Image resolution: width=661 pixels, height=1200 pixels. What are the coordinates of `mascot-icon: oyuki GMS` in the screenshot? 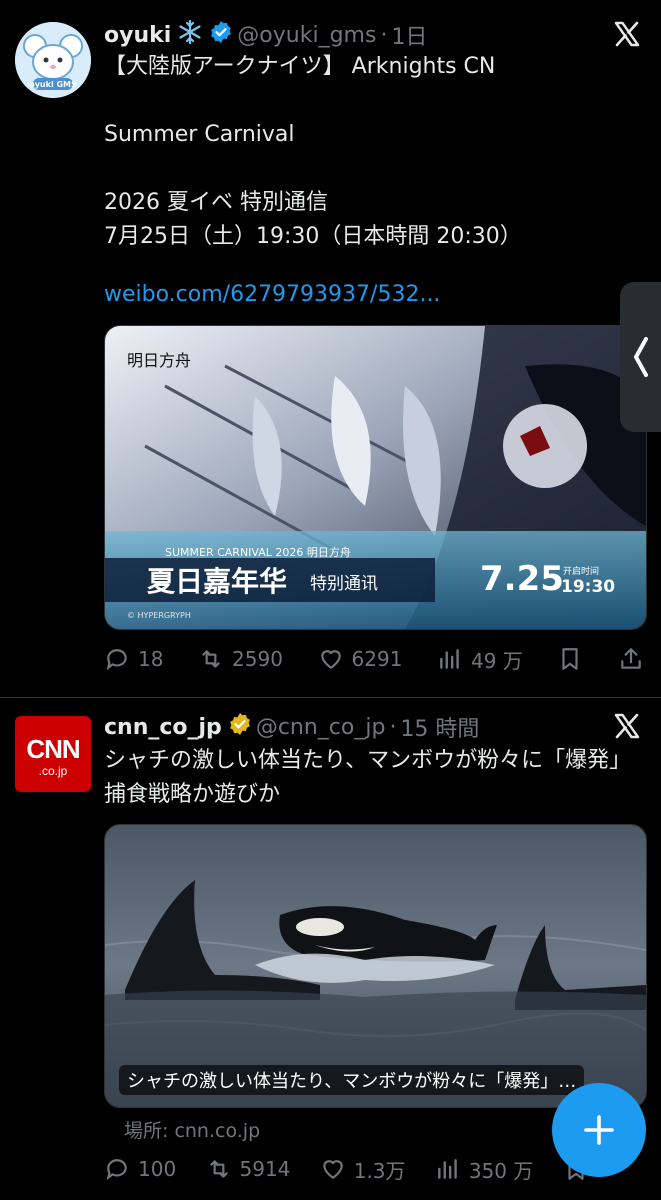 It's located at (53, 60).